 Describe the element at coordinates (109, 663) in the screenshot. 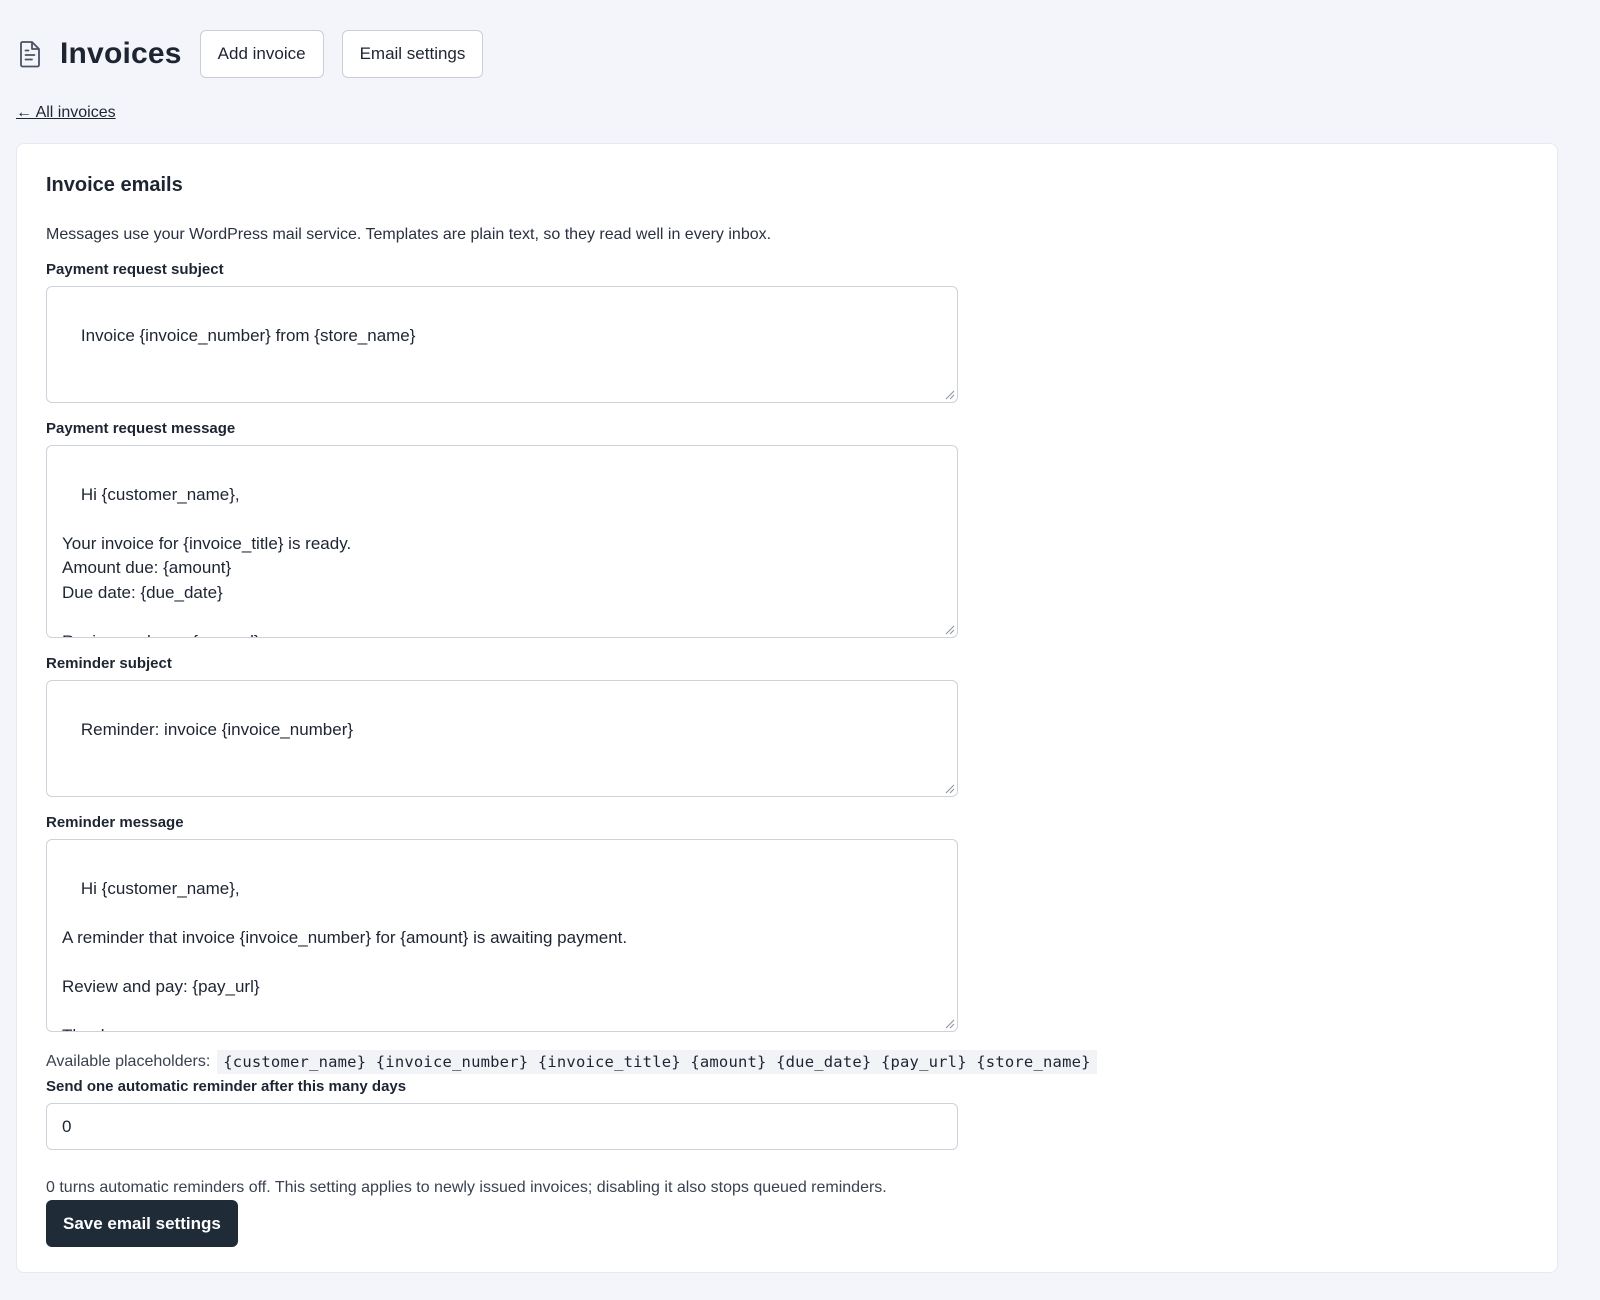

I see `reminder-subject-label: Reminder subject` at that location.